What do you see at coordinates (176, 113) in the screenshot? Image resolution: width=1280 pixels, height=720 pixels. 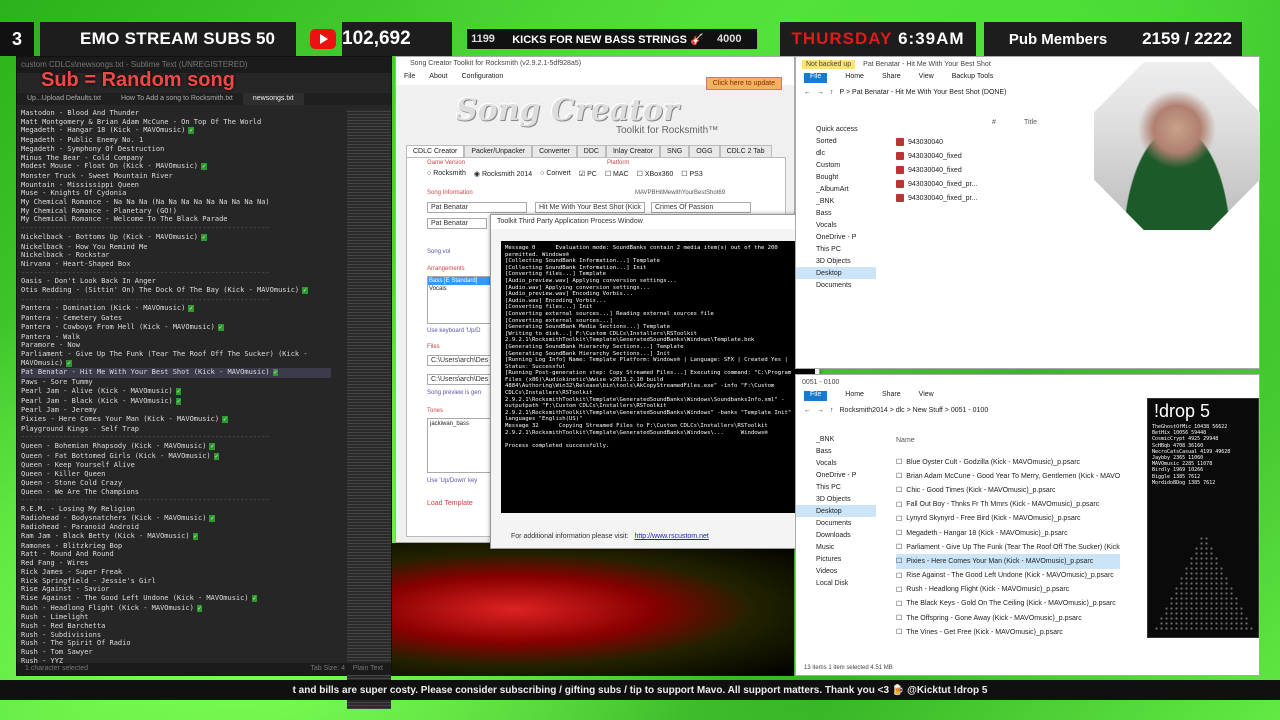 I see `code-line: Mastodon - Blood And Thunder` at bounding box center [176, 113].